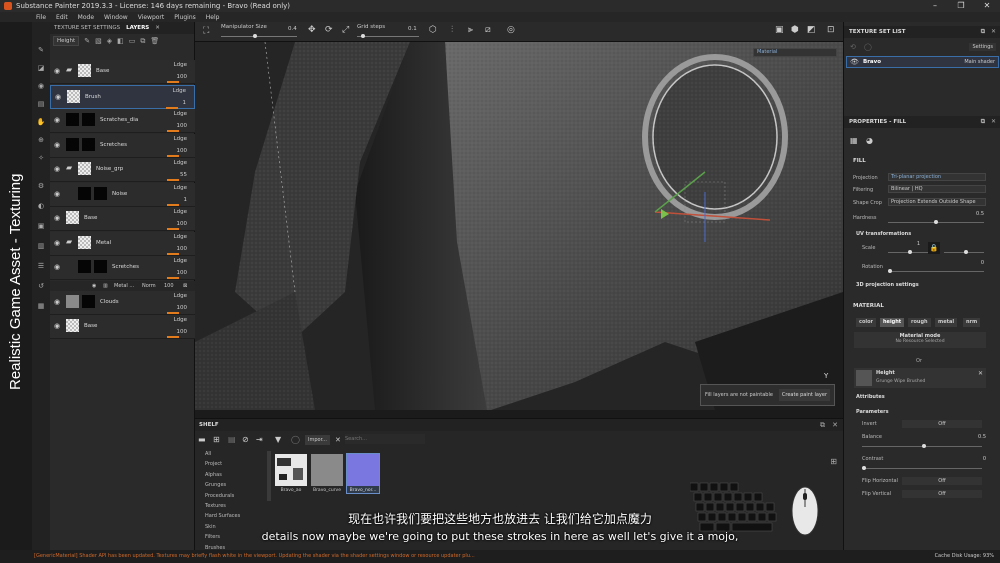 The image size is (1000, 563). Describe the element at coordinates (122, 268) in the screenshot. I see `layer-row: ◉ Scretches Ldge 100` at that location.